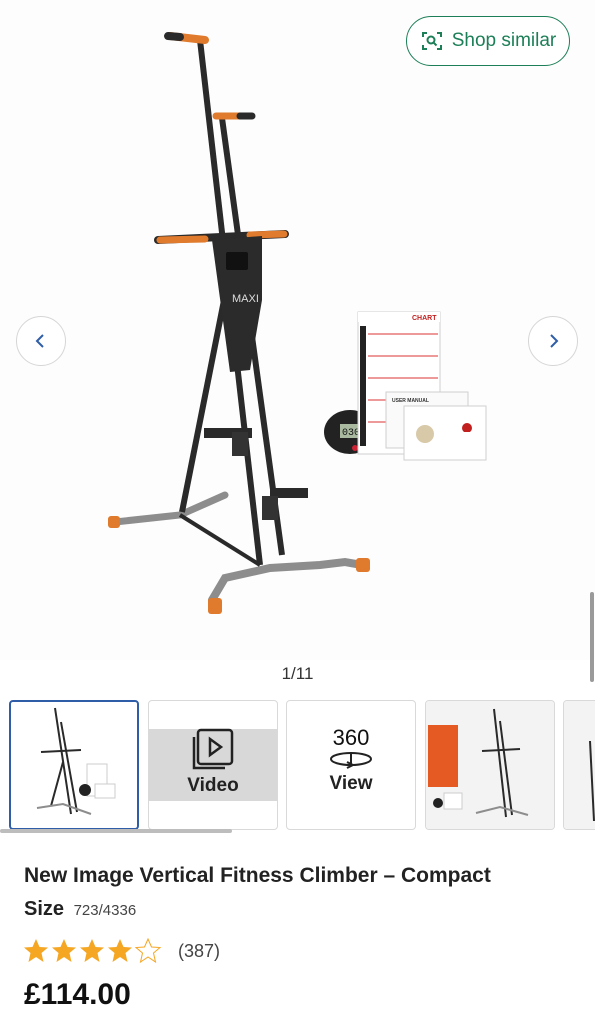 The height and width of the screenshot is (1024, 595). I want to click on gallery-next-button, so click(553, 341).